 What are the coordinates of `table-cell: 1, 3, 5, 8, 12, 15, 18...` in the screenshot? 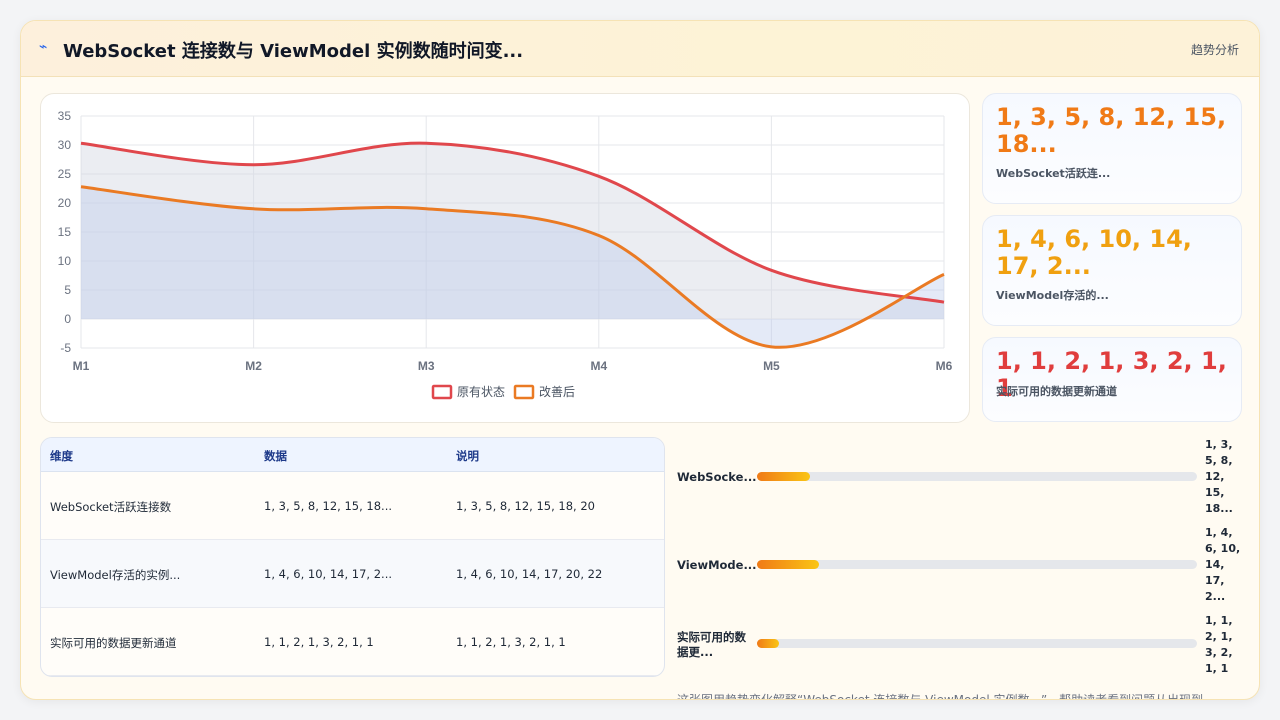 It's located at (328, 506).